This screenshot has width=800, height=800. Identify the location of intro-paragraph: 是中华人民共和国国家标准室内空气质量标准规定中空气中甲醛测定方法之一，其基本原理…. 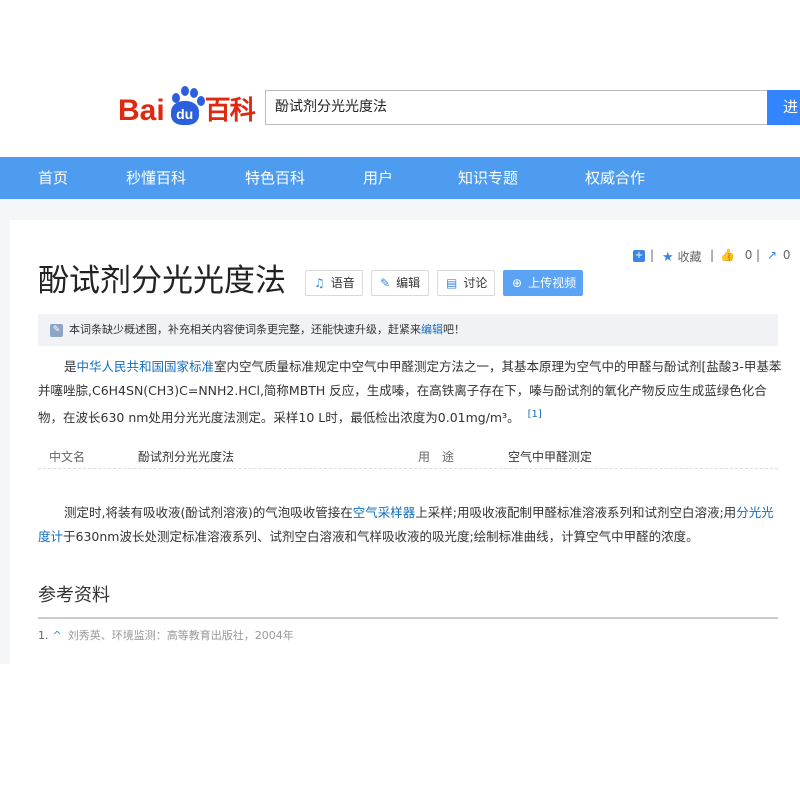
(410, 392).